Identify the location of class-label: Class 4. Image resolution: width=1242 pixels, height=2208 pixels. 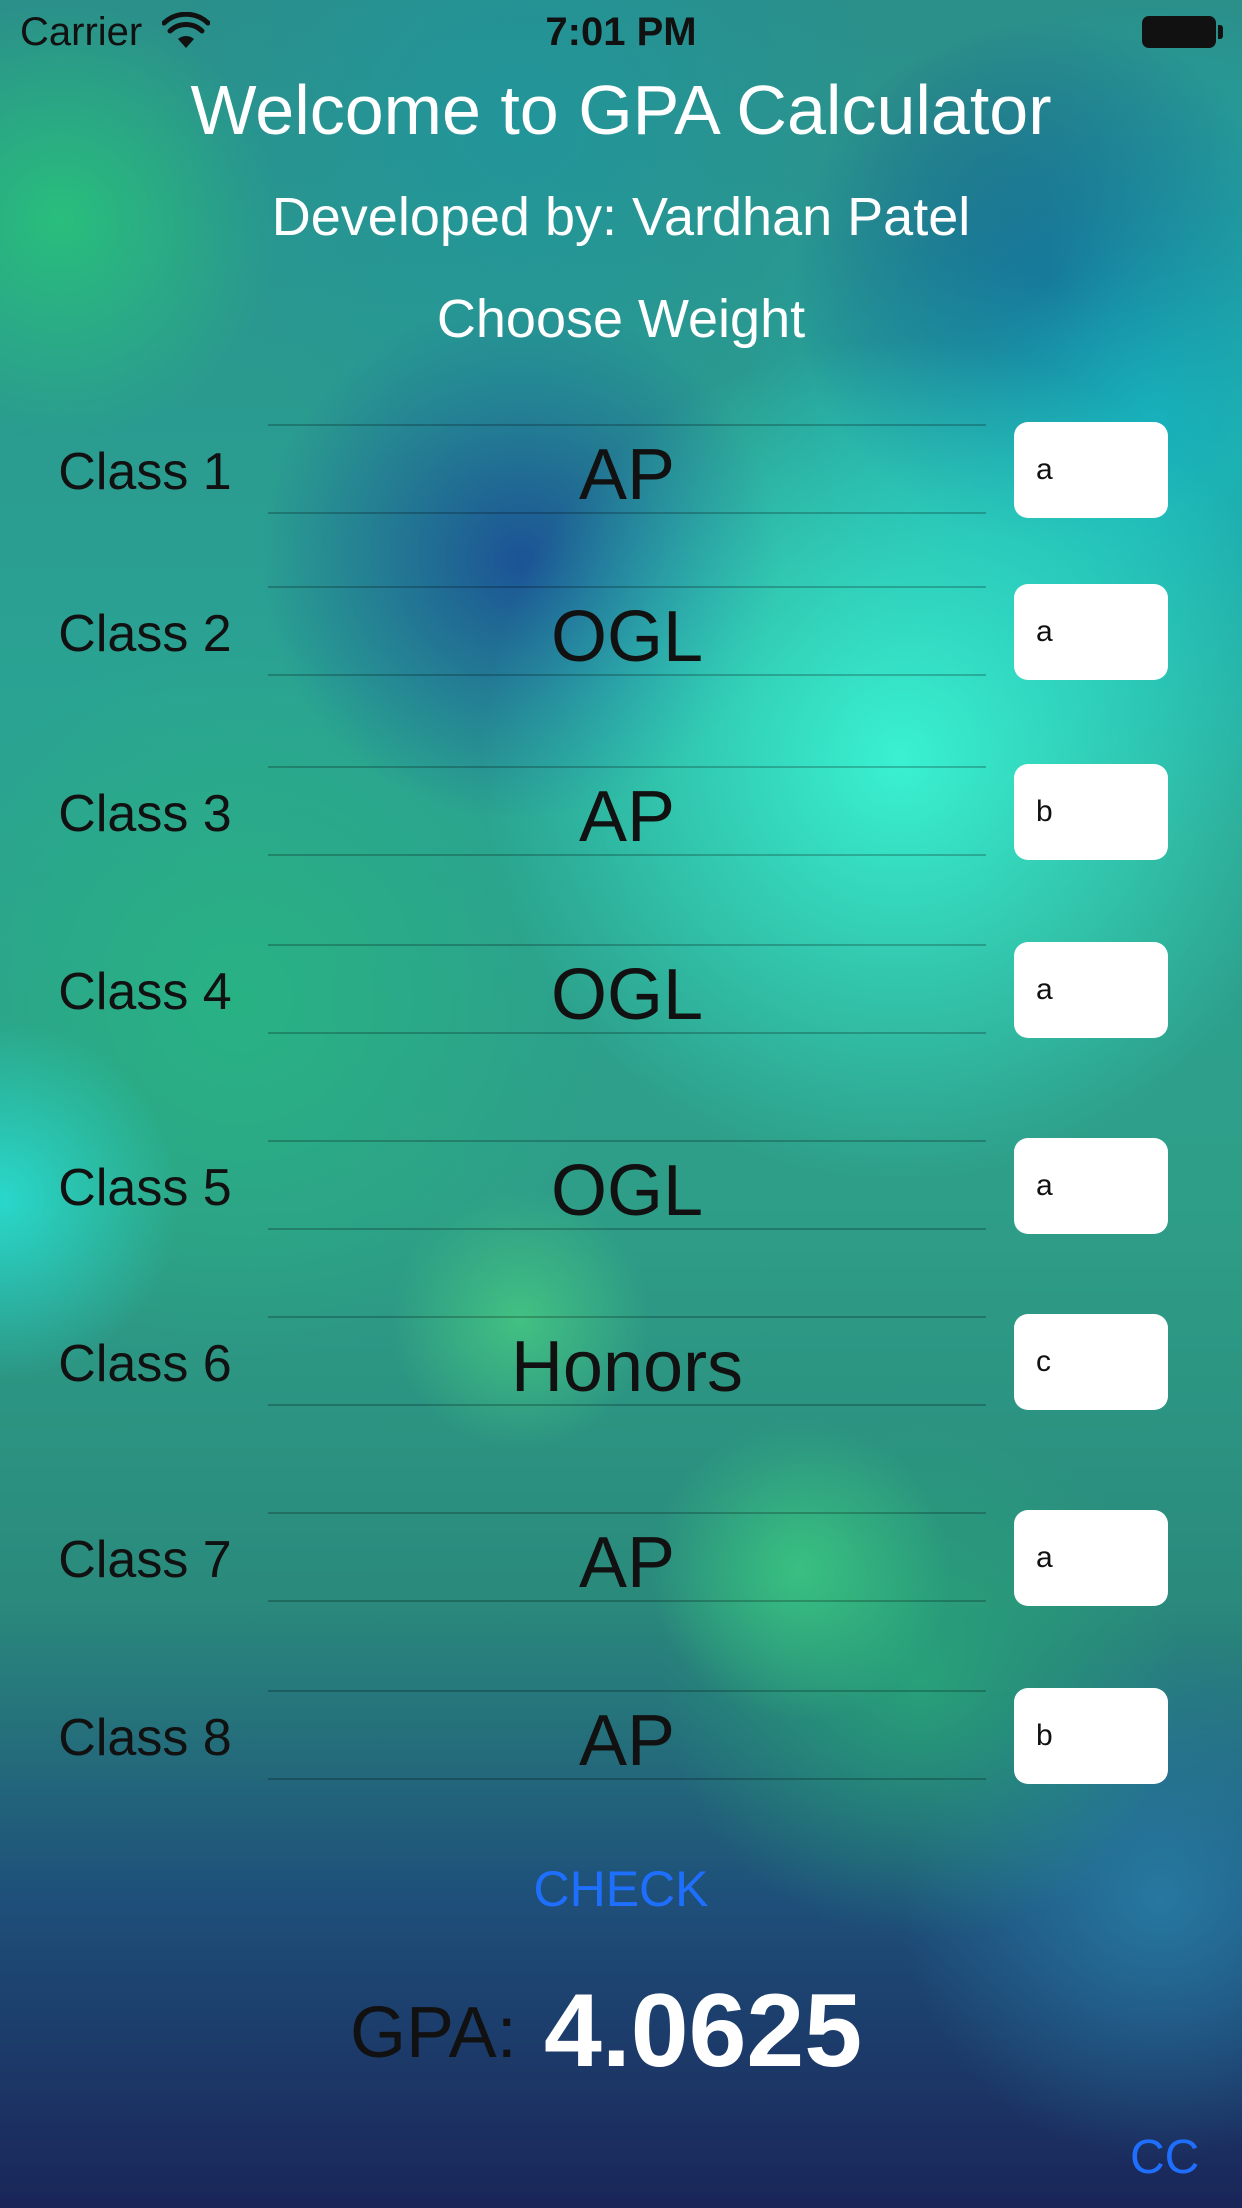
(145, 992).